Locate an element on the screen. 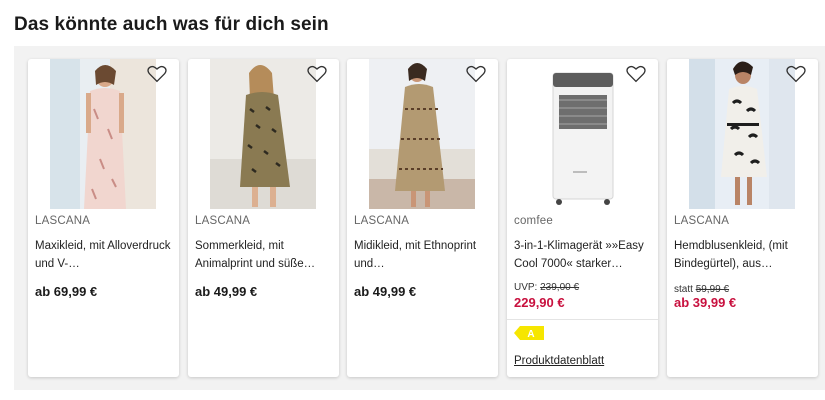  strikethrough-price: 239,00 € is located at coordinates (560, 287).